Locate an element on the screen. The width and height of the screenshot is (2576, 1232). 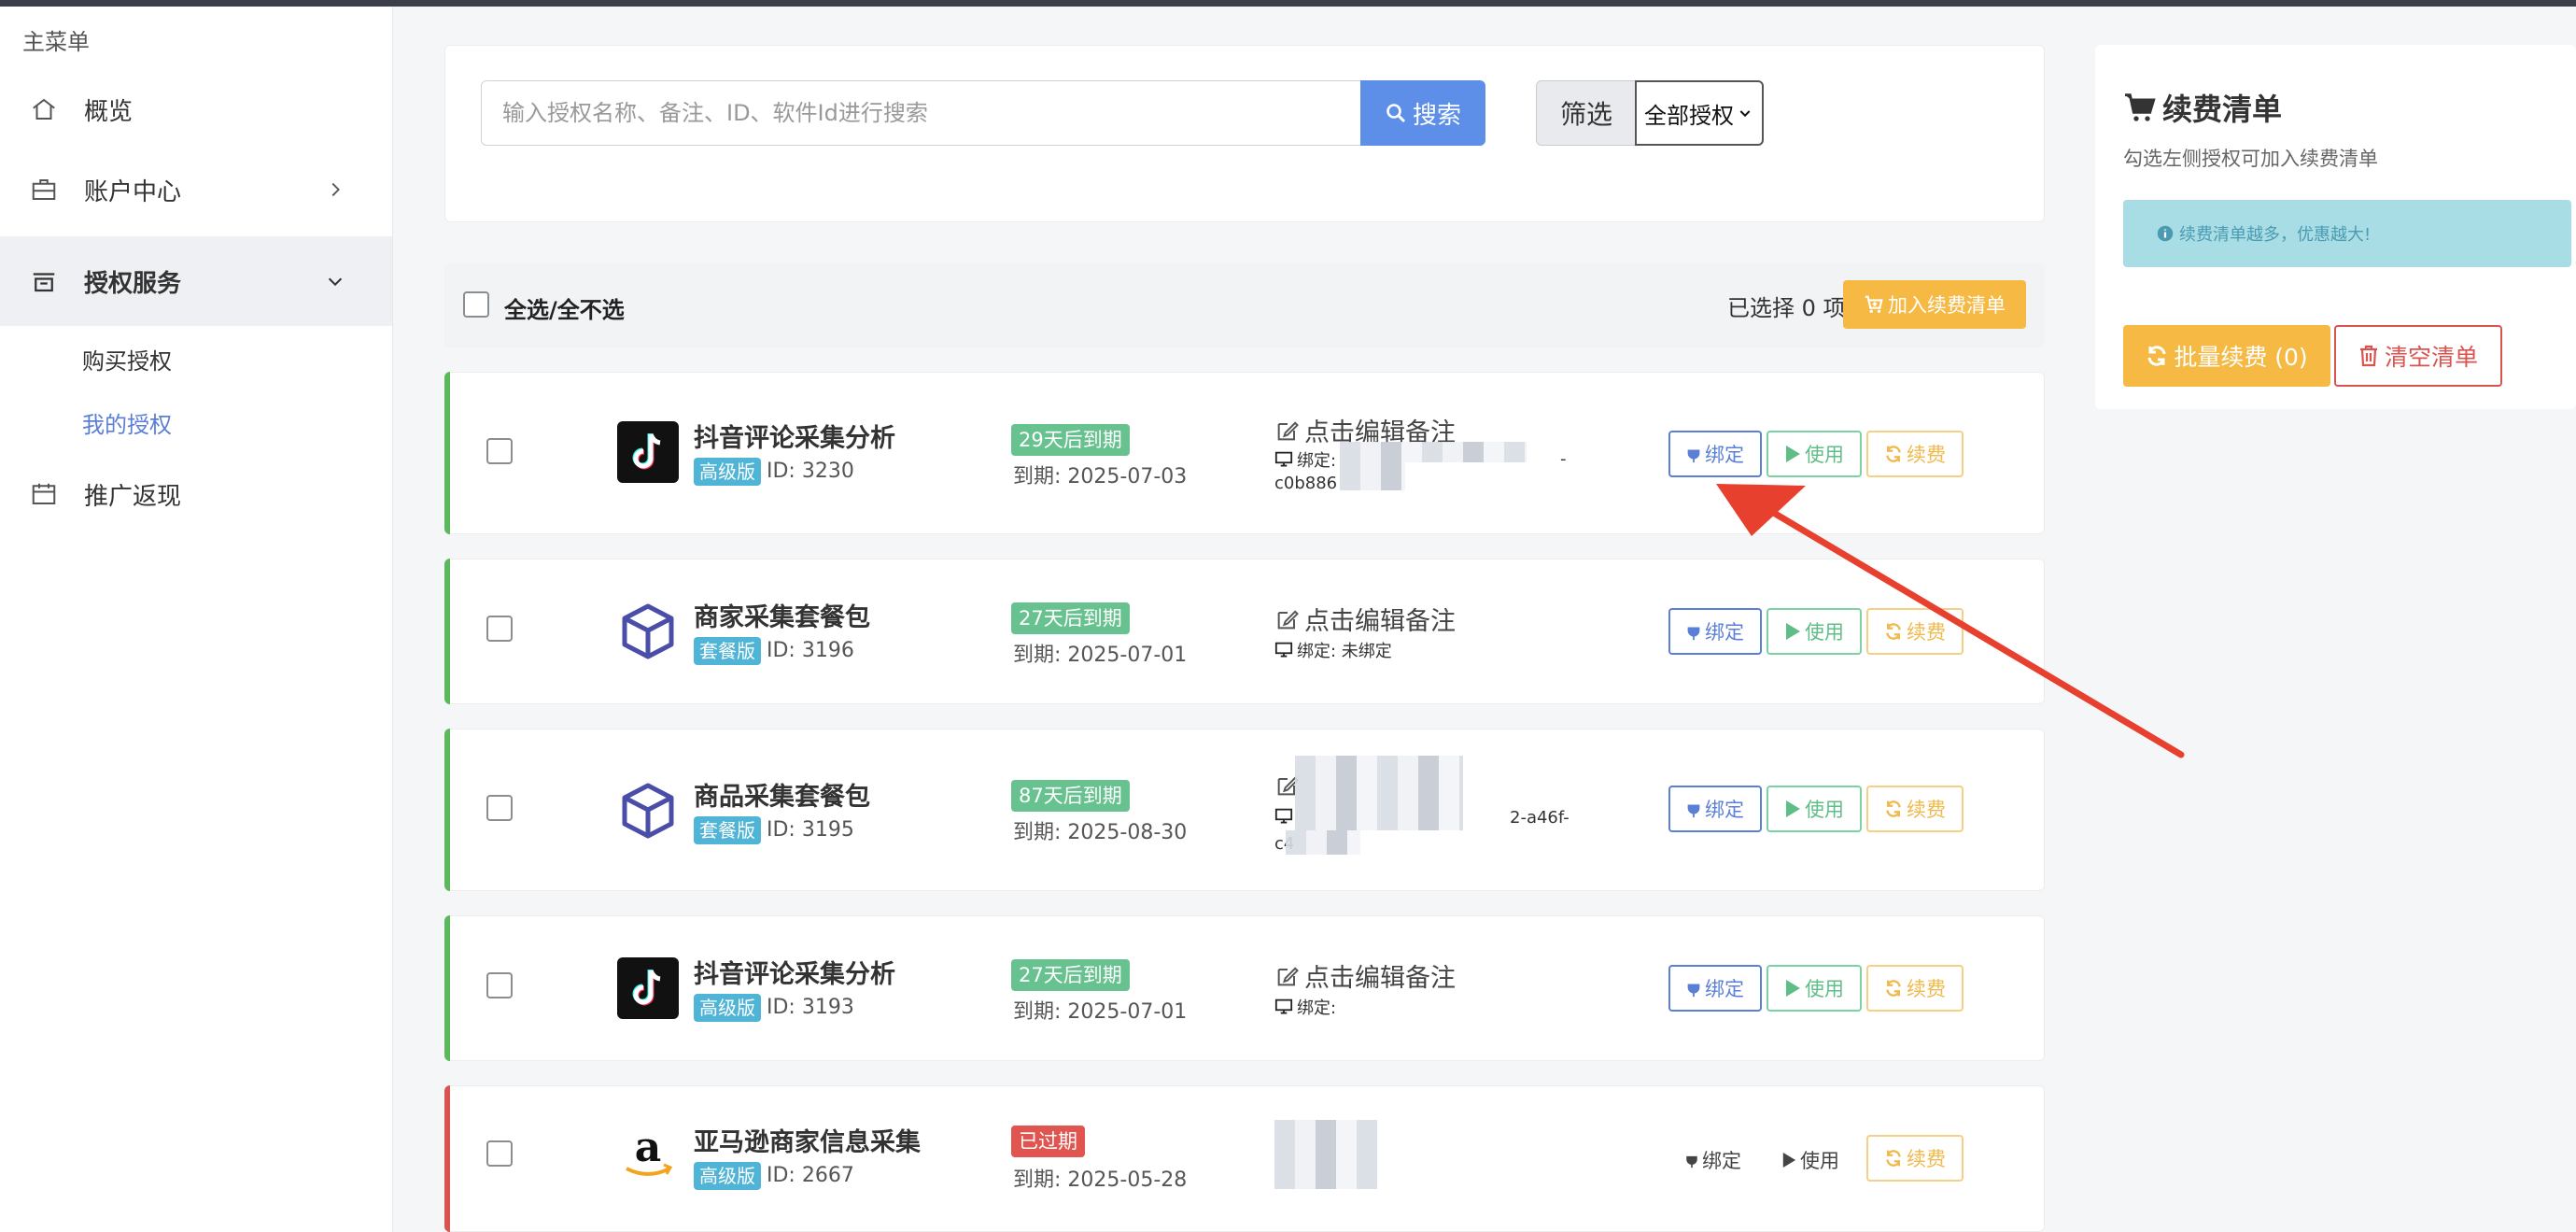
sidebar-item-license-service: 授权服务 is located at coordinates (196, 281).